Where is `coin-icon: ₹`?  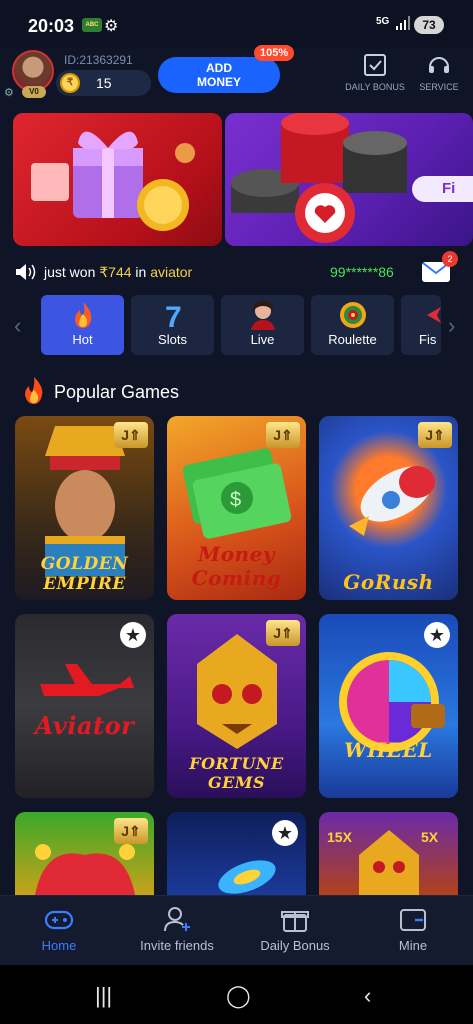 coin-icon: ₹ is located at coordinates (70, 83).